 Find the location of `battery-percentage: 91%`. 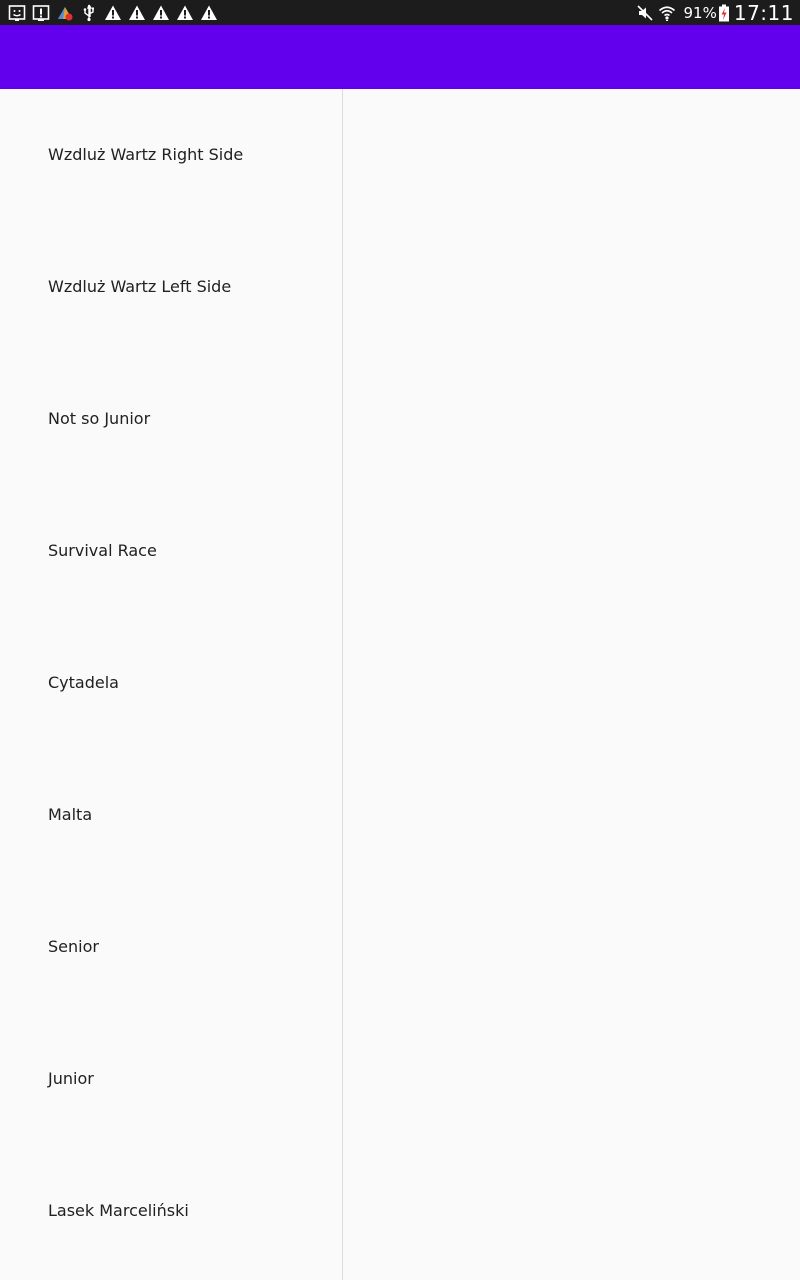

battery-percentage: 91% is located at coordinates (700, 12).